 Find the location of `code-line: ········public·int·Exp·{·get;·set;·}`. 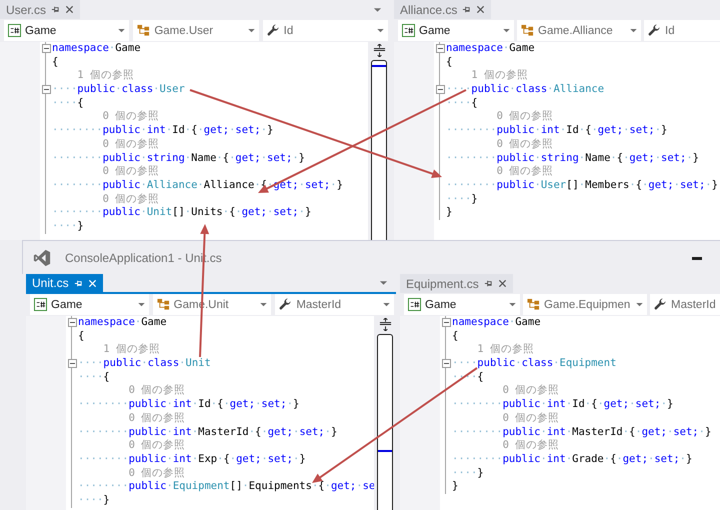

code-line: ········public·int·Exp·{·get;·set;·} is located at coordinates (192, 459).